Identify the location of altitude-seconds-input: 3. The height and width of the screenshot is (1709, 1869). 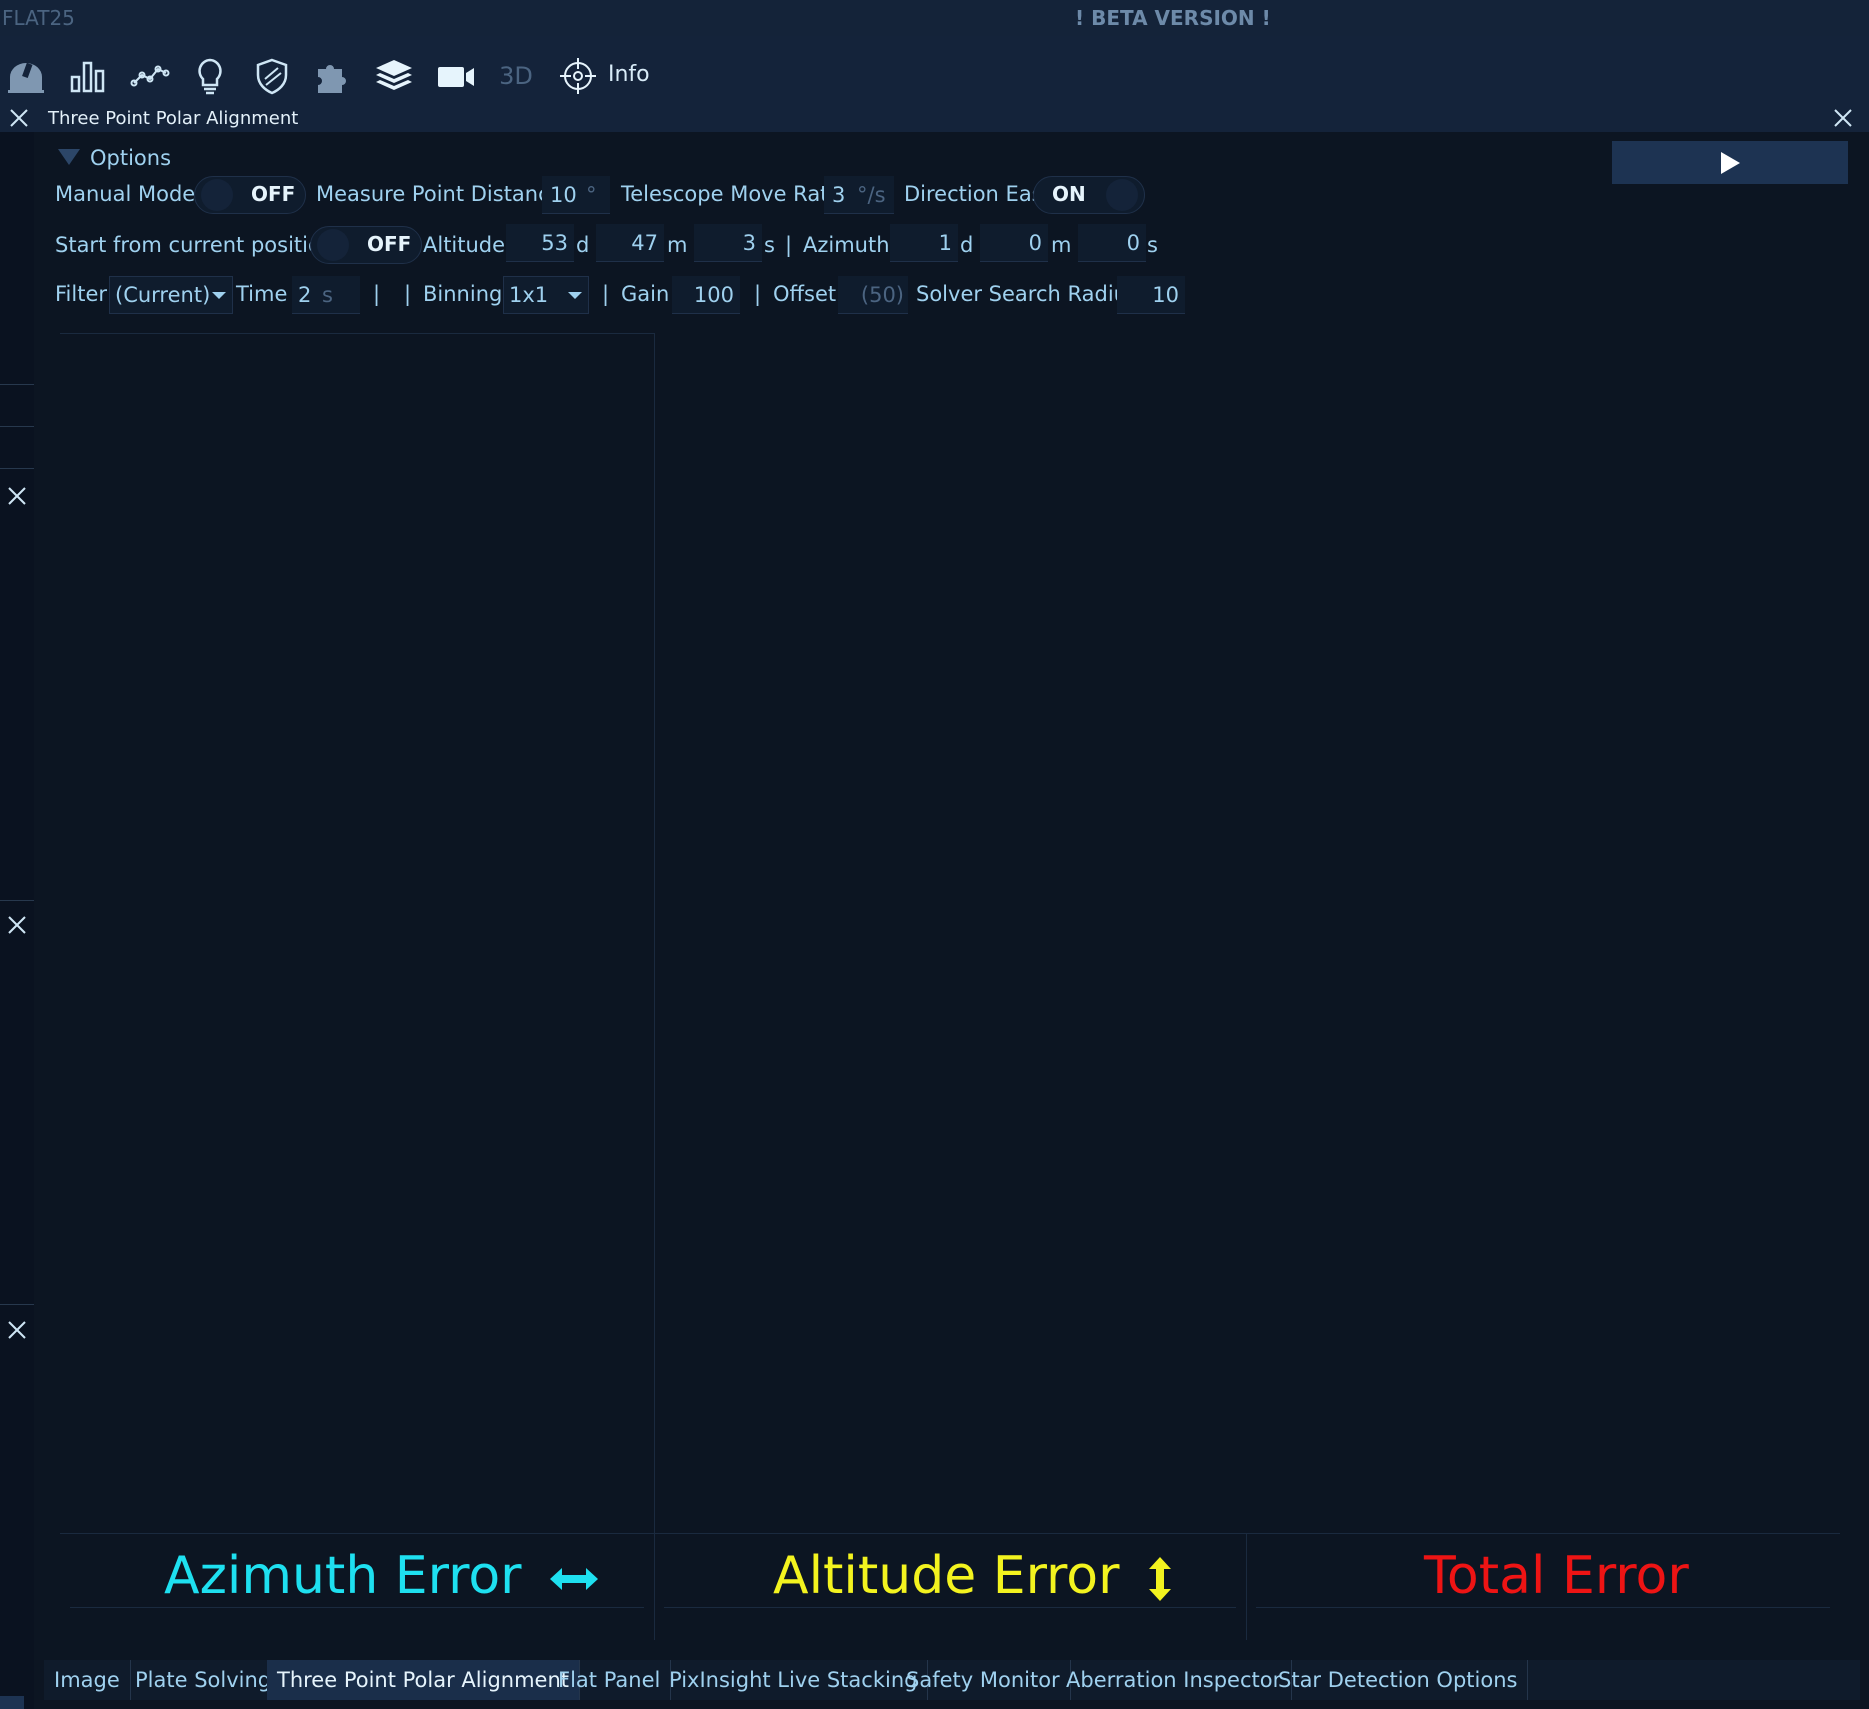
(728, 243).